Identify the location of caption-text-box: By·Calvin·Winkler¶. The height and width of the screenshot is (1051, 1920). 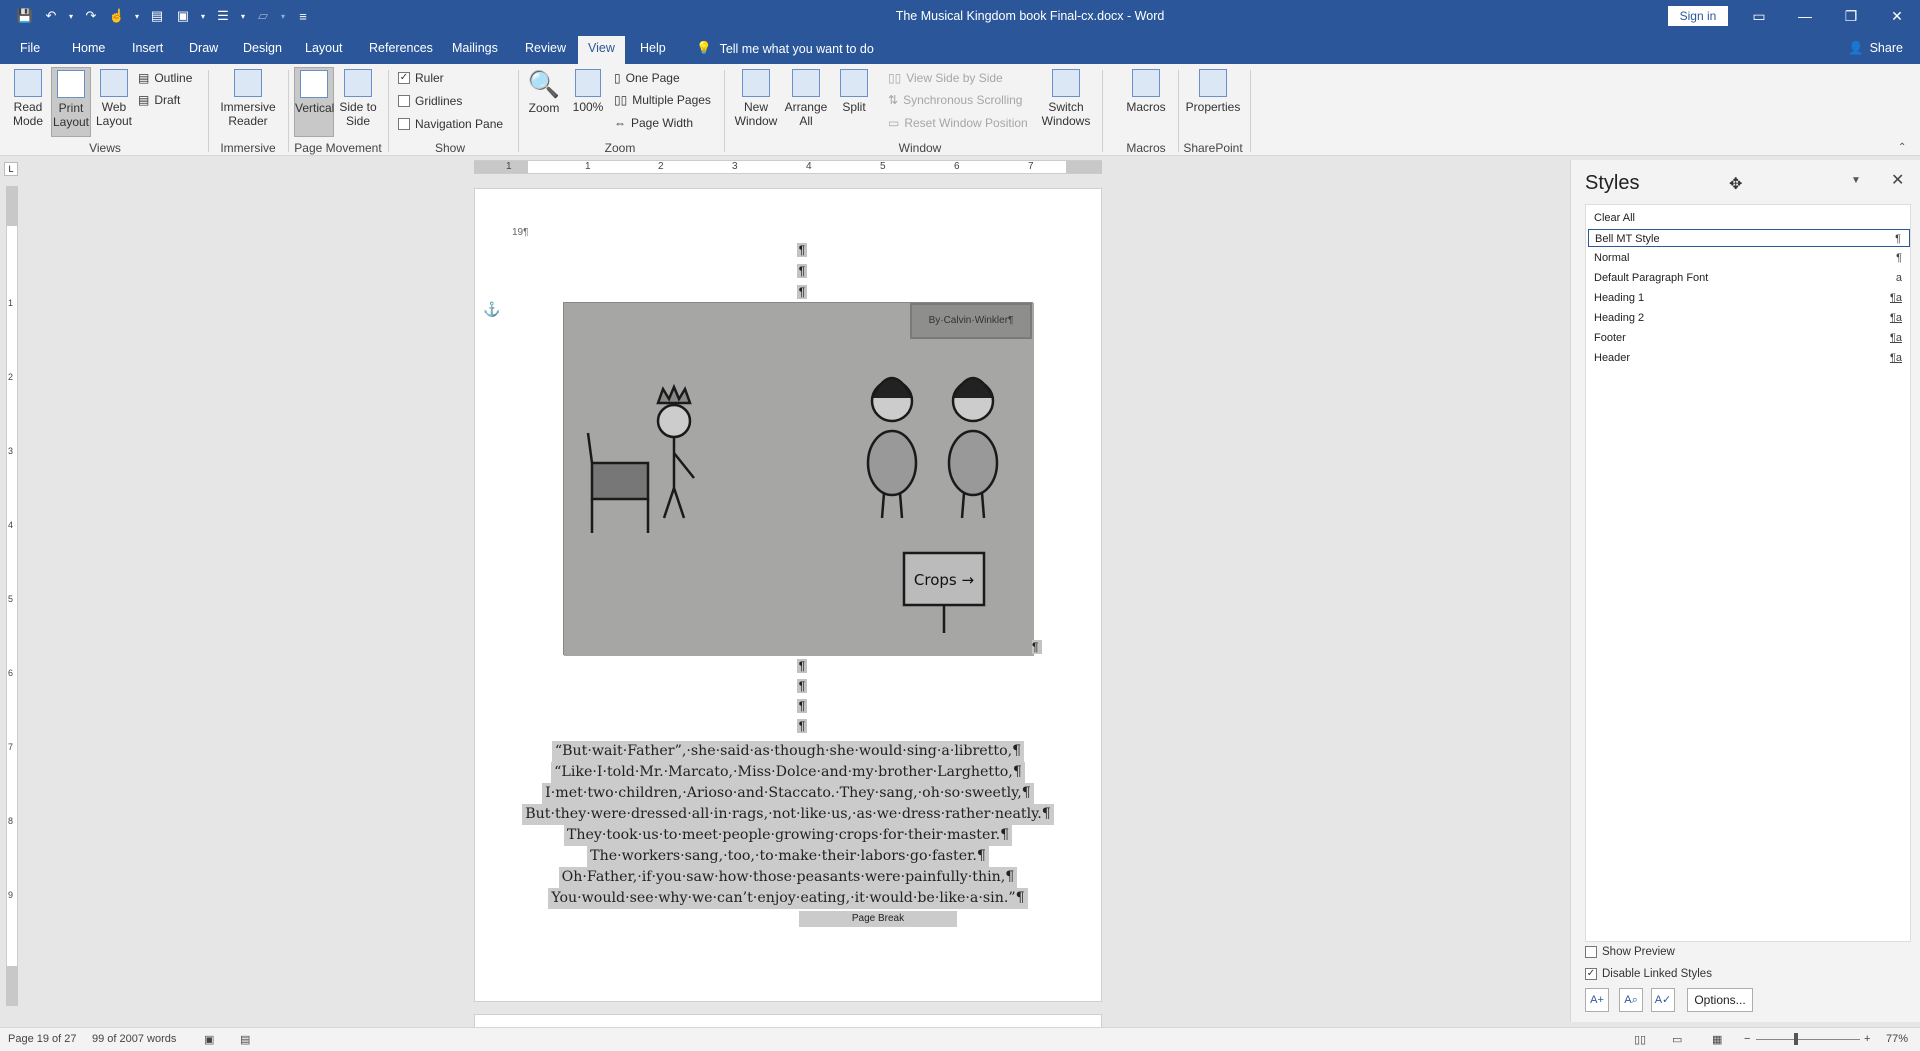
(971, 321).